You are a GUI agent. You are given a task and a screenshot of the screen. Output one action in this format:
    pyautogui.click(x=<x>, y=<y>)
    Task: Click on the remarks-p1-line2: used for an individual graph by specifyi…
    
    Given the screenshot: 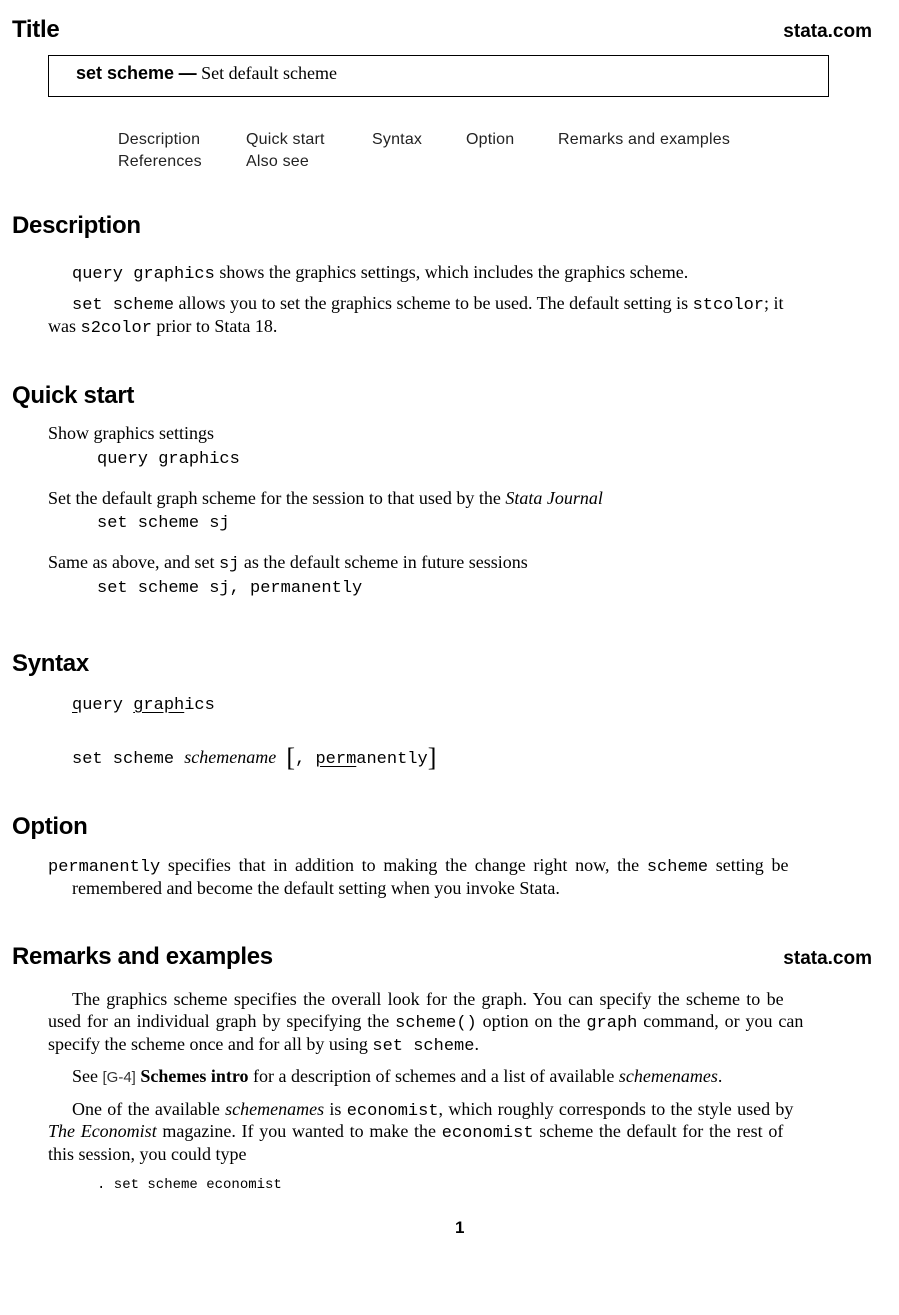 What is the action you would take?
    pyautogui.click(x=425, y=1022)
    